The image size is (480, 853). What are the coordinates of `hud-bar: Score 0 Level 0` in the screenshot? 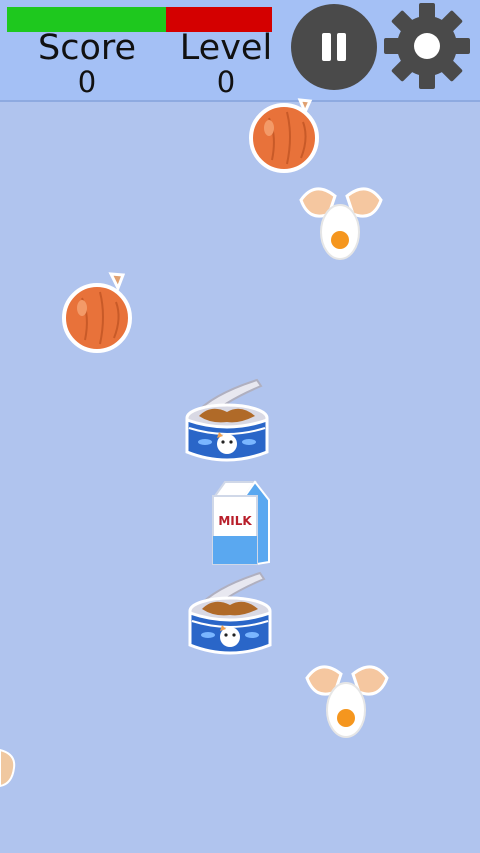 It's located at (240, 51).